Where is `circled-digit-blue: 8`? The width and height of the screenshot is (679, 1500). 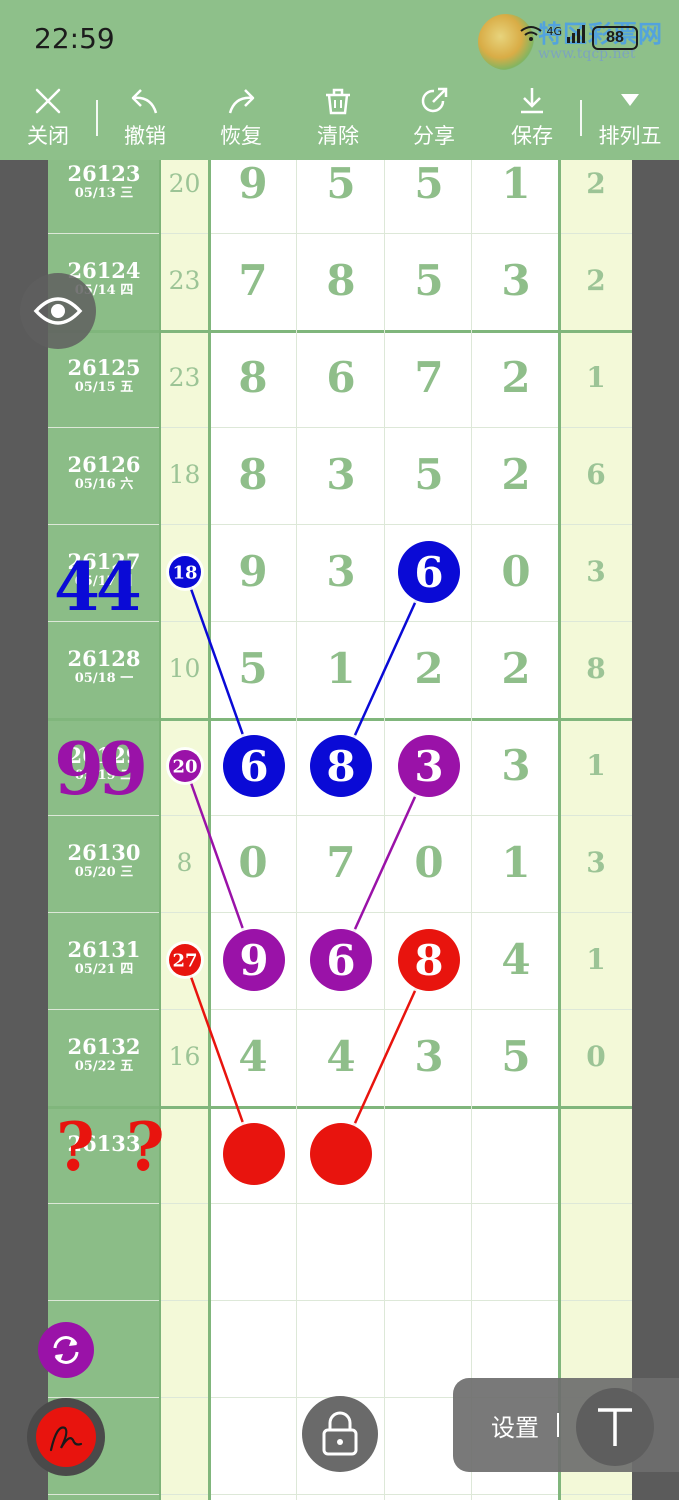 circled-digit-blue: 8 is located at coordinates (341, 766).